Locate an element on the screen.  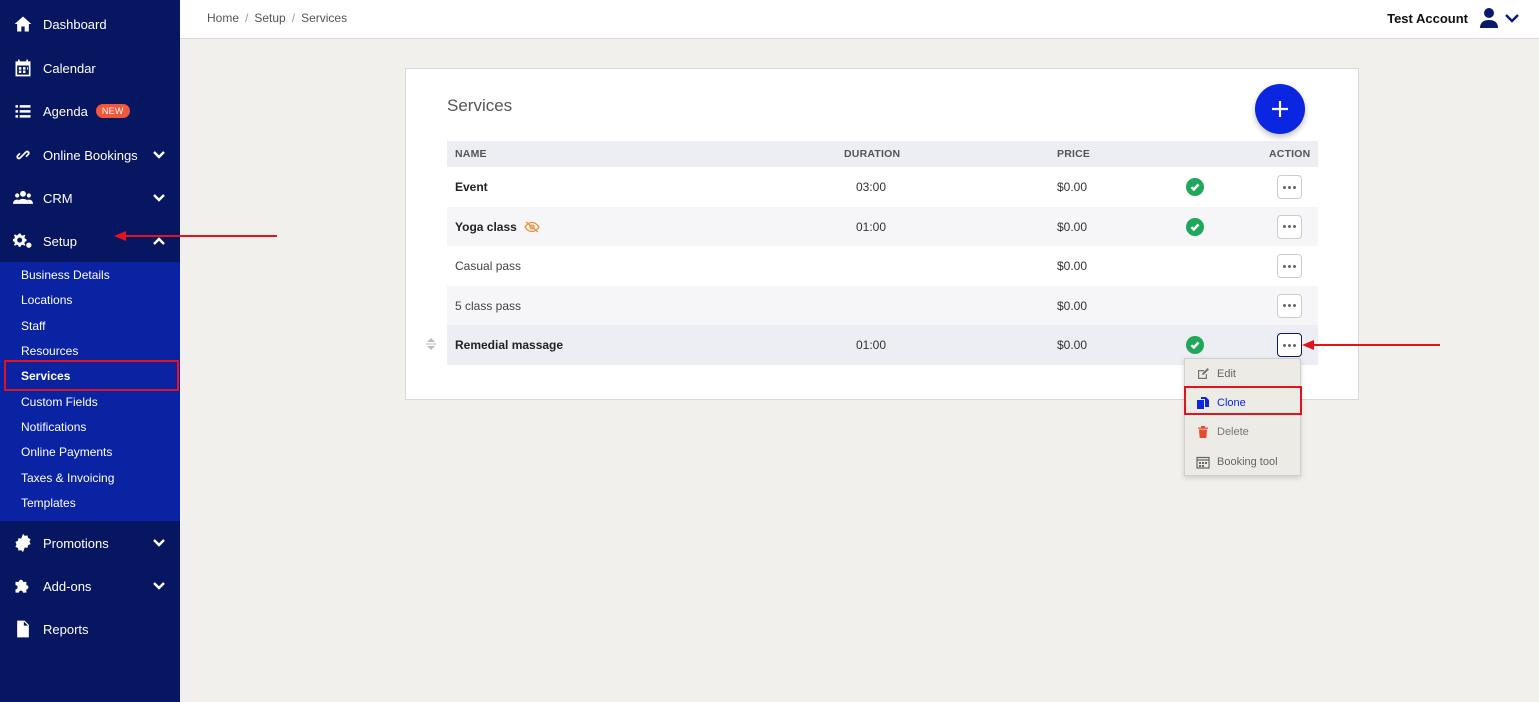
submenu-online-payments: Online Payments is located at coordinates (66, 452).